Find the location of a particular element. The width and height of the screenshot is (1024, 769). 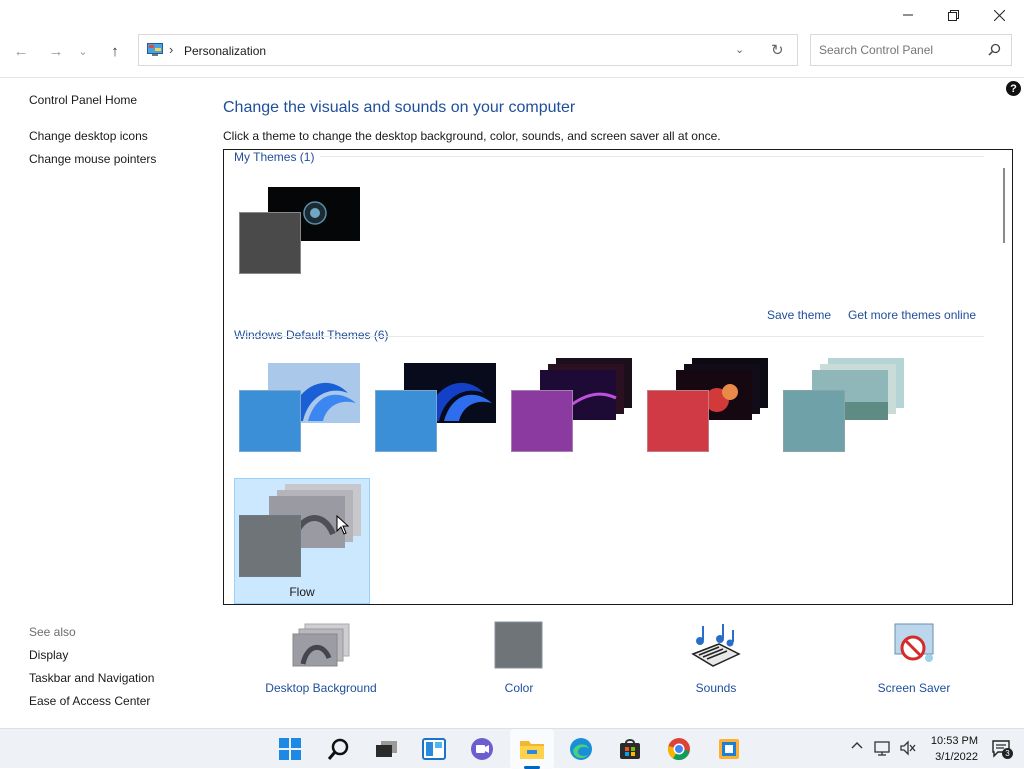

change-mouse-pointers-link: Change mouse pointers is located at coordinates (92, 159).